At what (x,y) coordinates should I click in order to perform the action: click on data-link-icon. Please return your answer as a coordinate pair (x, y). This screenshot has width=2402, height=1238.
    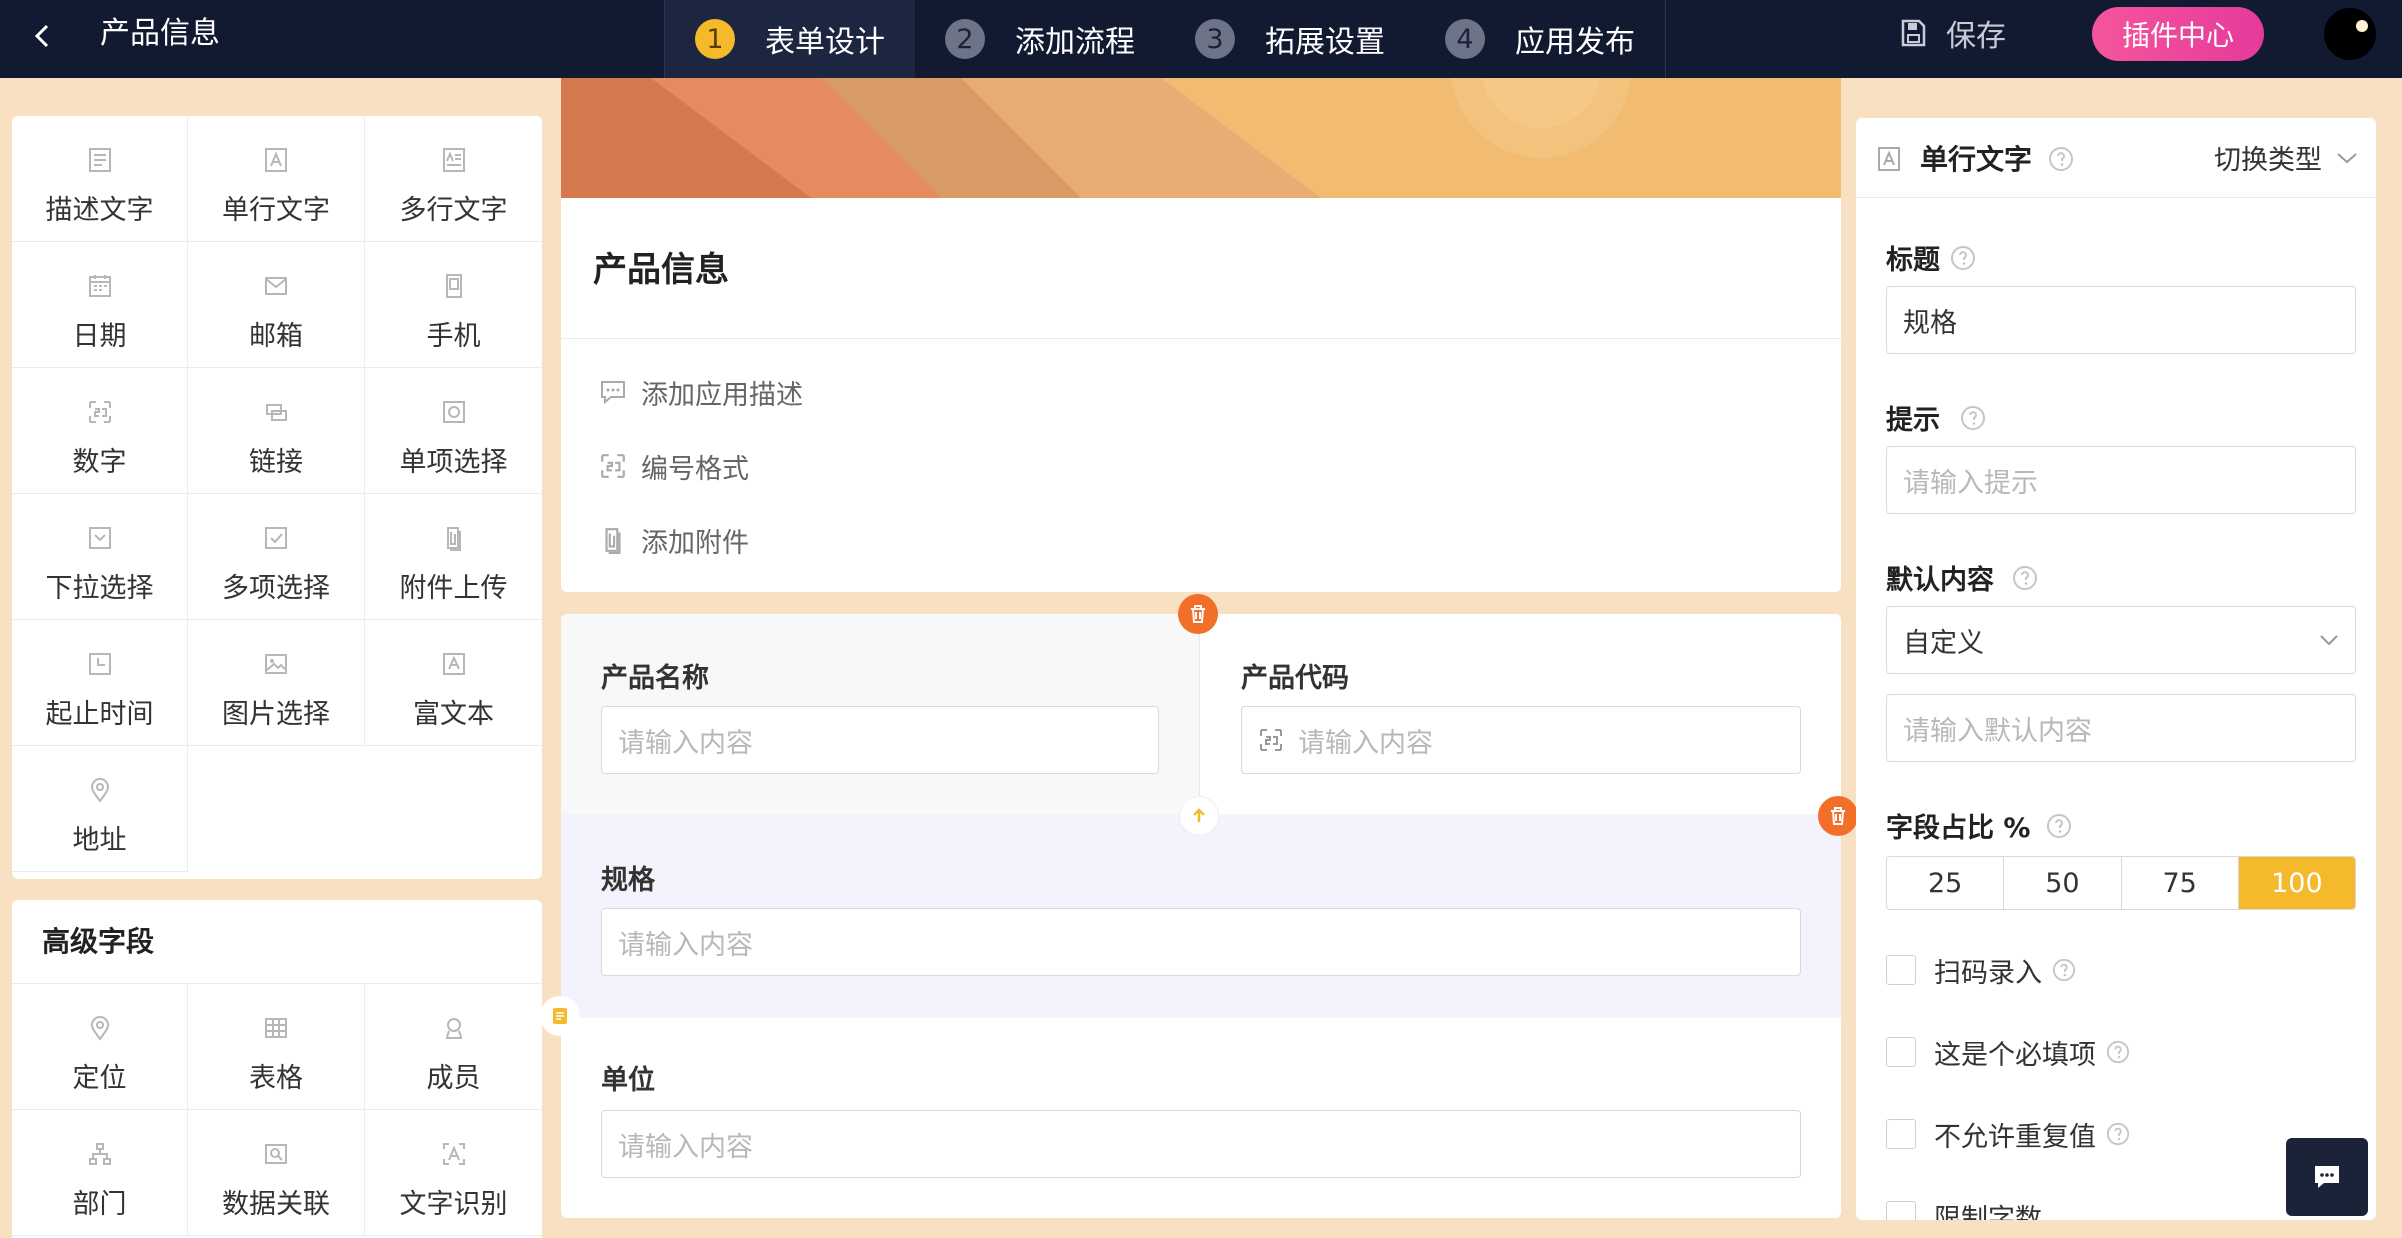
    Looking at the image, I should click on (276, 1154).